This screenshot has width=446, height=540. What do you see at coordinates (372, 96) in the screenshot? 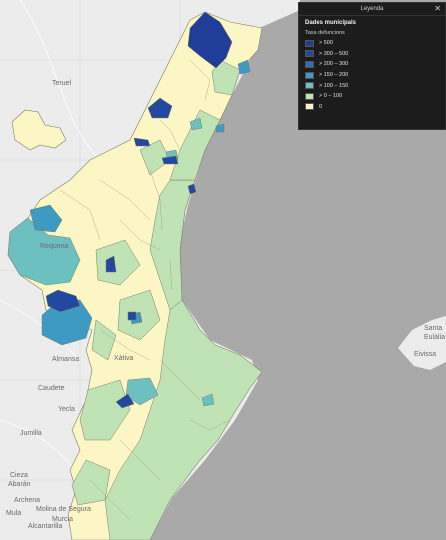
I see `legend-item: > 0 – 100` at bounding box center [372, 96].